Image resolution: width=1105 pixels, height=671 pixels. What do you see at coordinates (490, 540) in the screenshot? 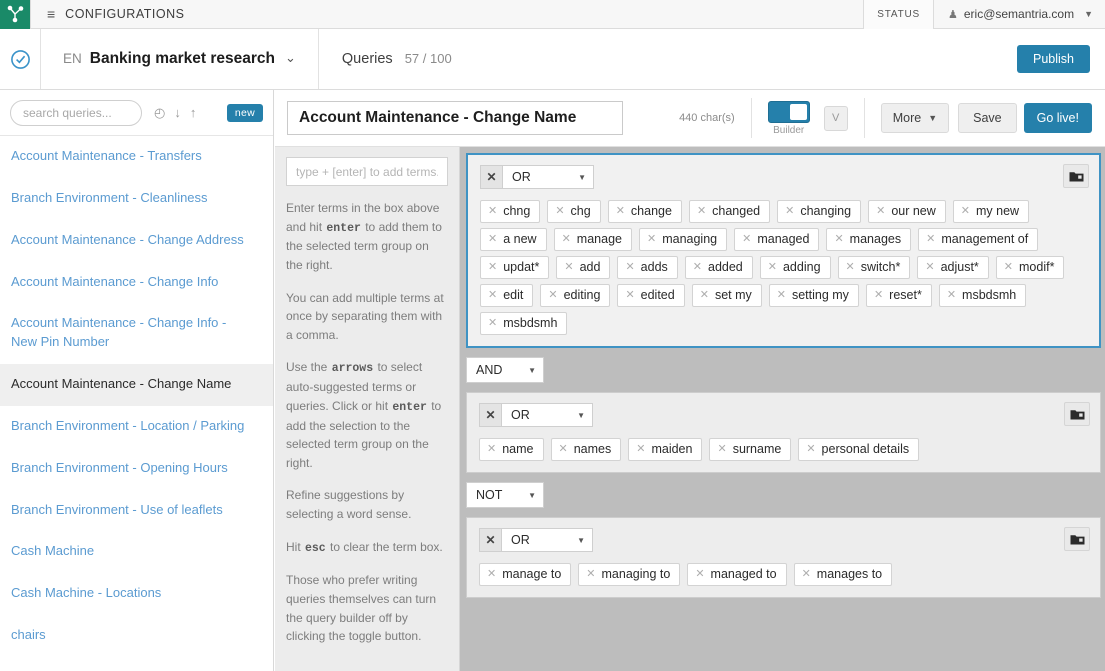
I see `remove-group-button: ✕` at bounding box center [490, 540].